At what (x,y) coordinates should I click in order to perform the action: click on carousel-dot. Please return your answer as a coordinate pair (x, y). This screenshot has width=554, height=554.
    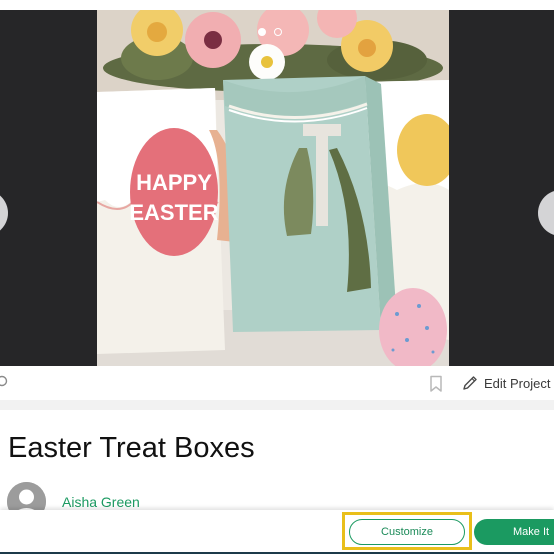
    Looking at the image, I should click on (278, 32).